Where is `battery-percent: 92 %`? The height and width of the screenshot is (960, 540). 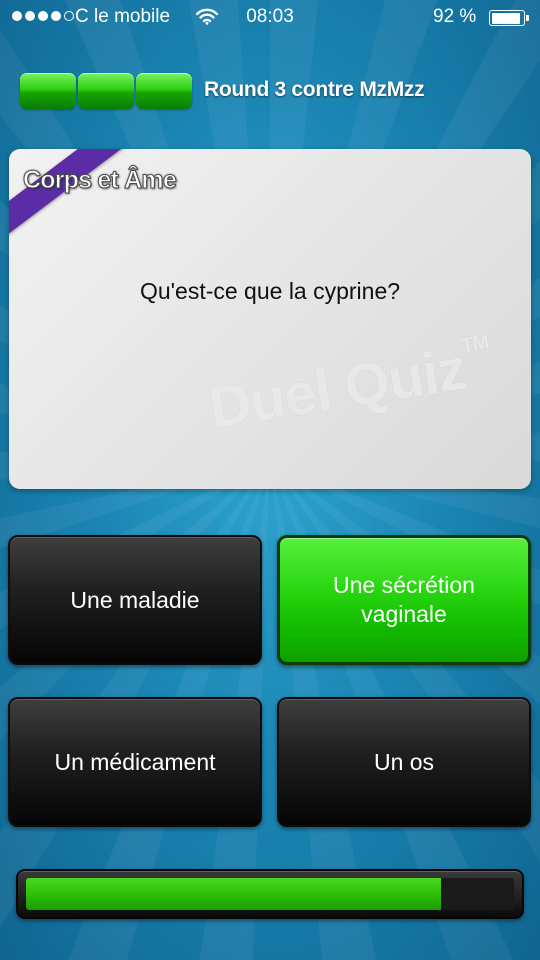
battery-percent: 92 % is located at coordinates (455, 16).